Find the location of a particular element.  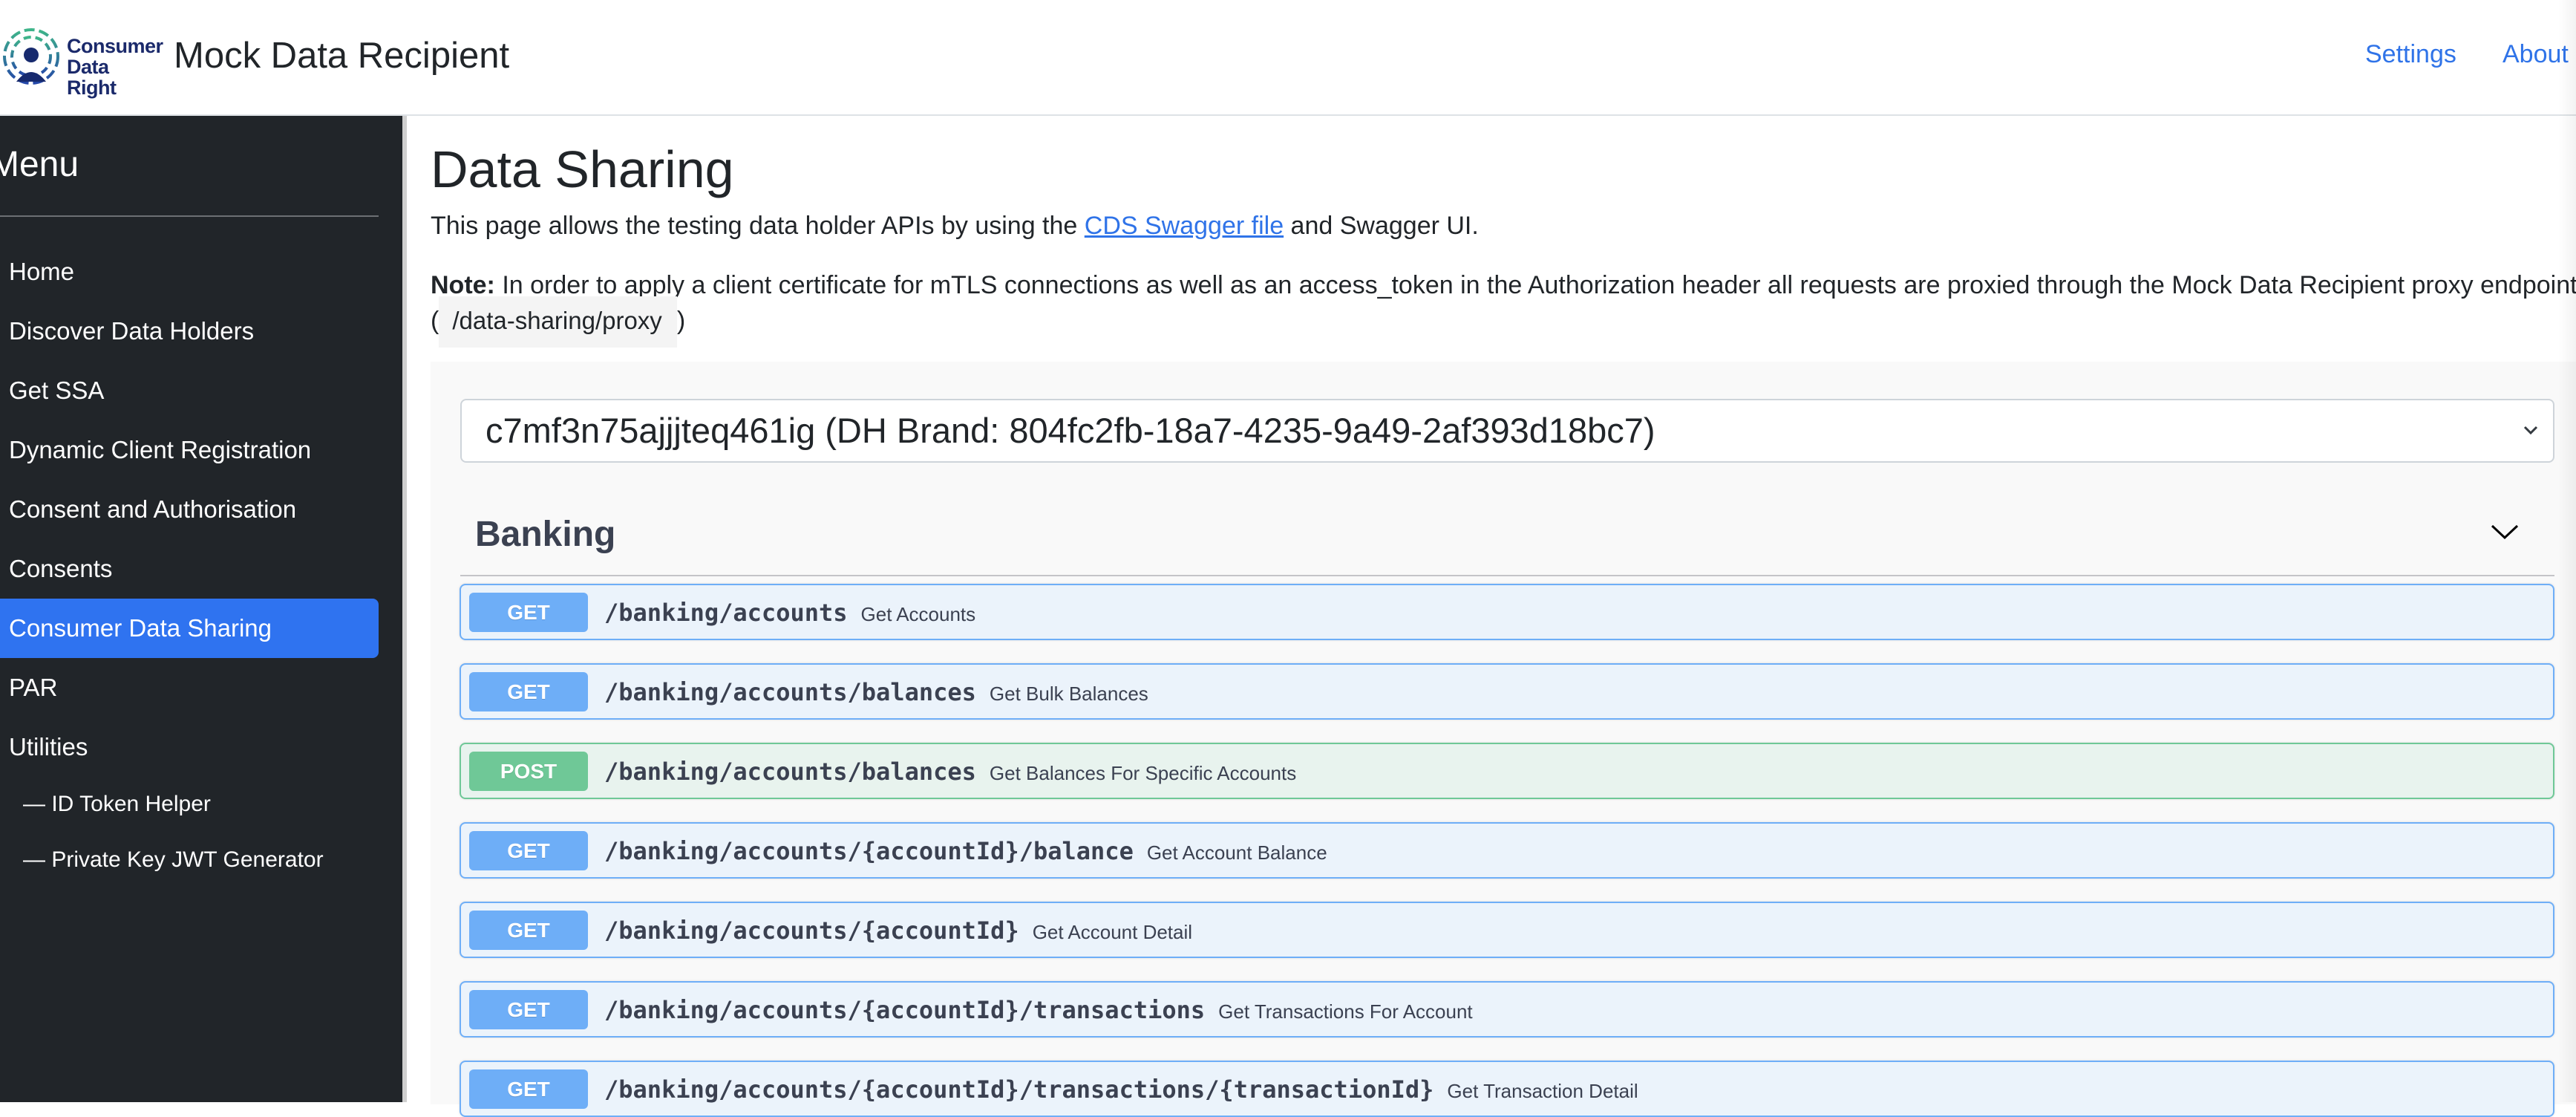

operation-path-container: /banking/accounts Get Accounts is located at coordinates (790, 613).